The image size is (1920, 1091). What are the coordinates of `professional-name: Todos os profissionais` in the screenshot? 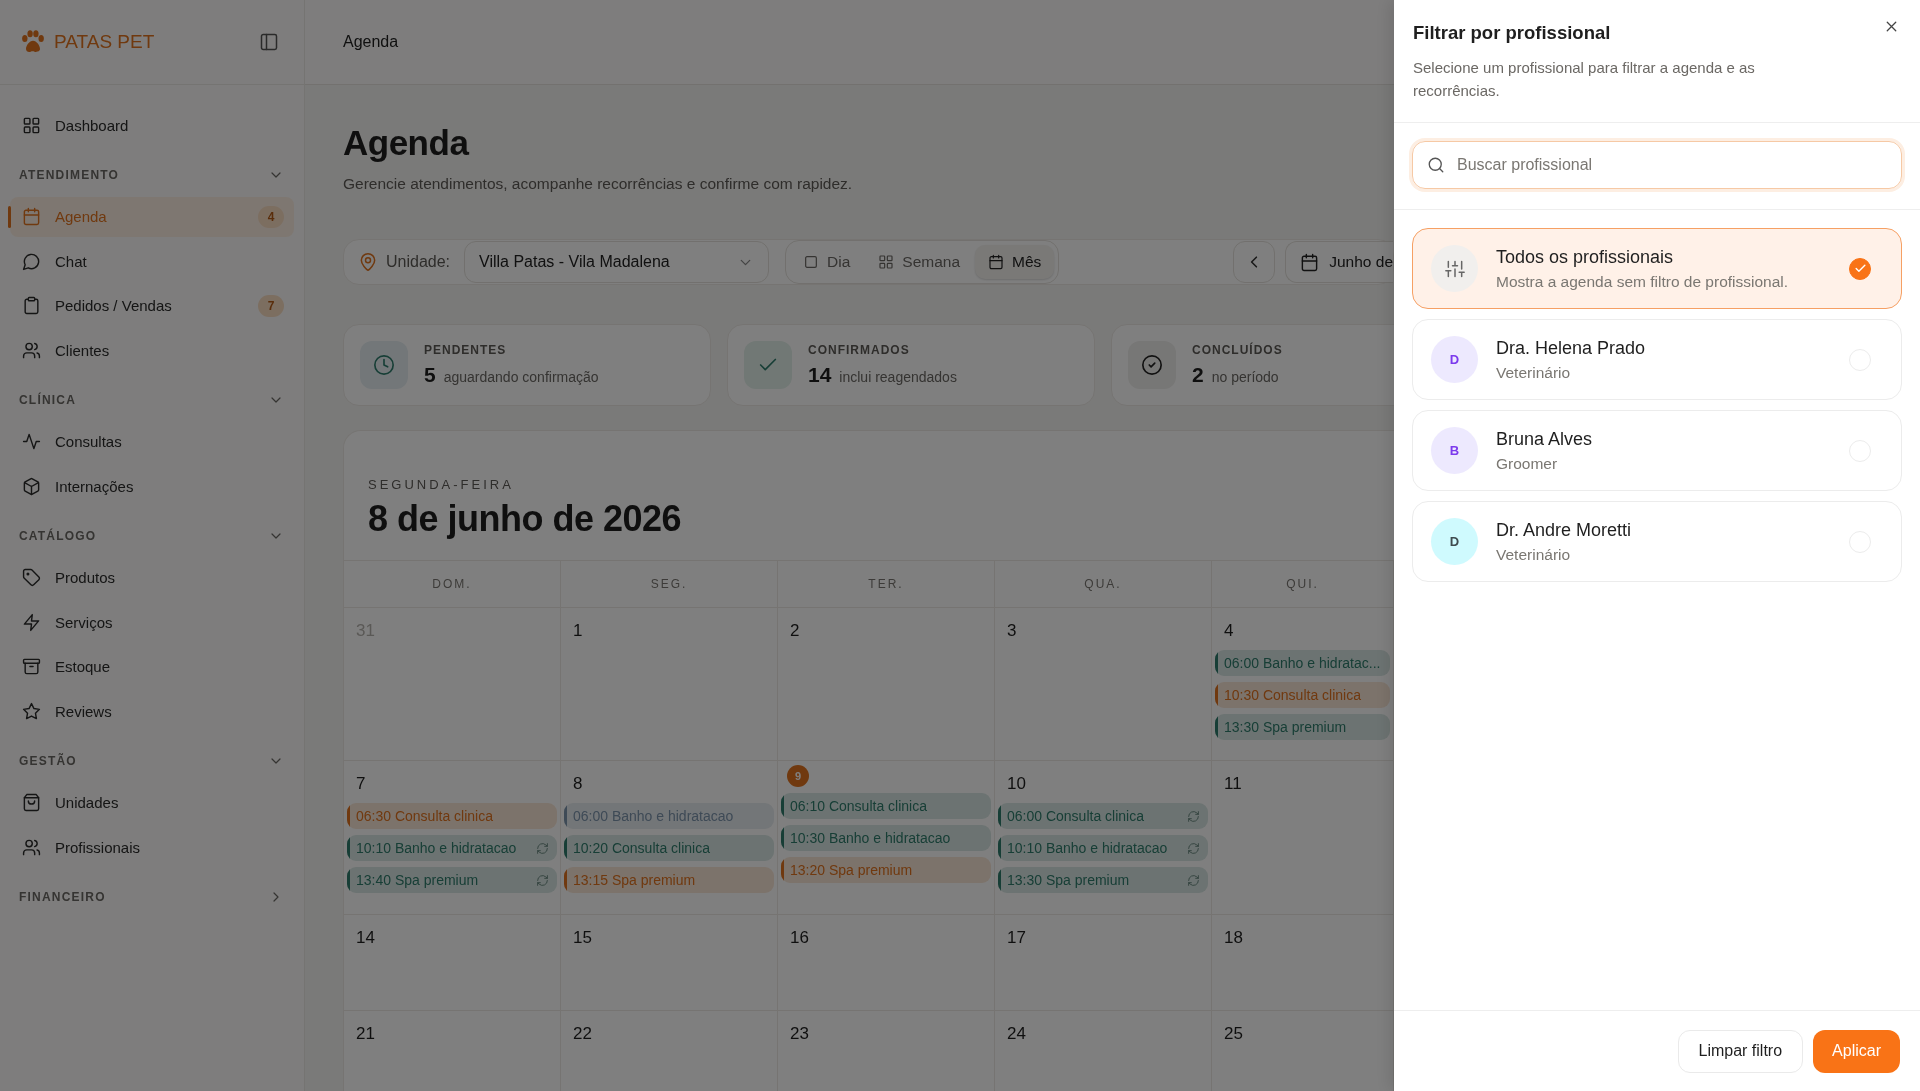 It's located at (1585, 257).